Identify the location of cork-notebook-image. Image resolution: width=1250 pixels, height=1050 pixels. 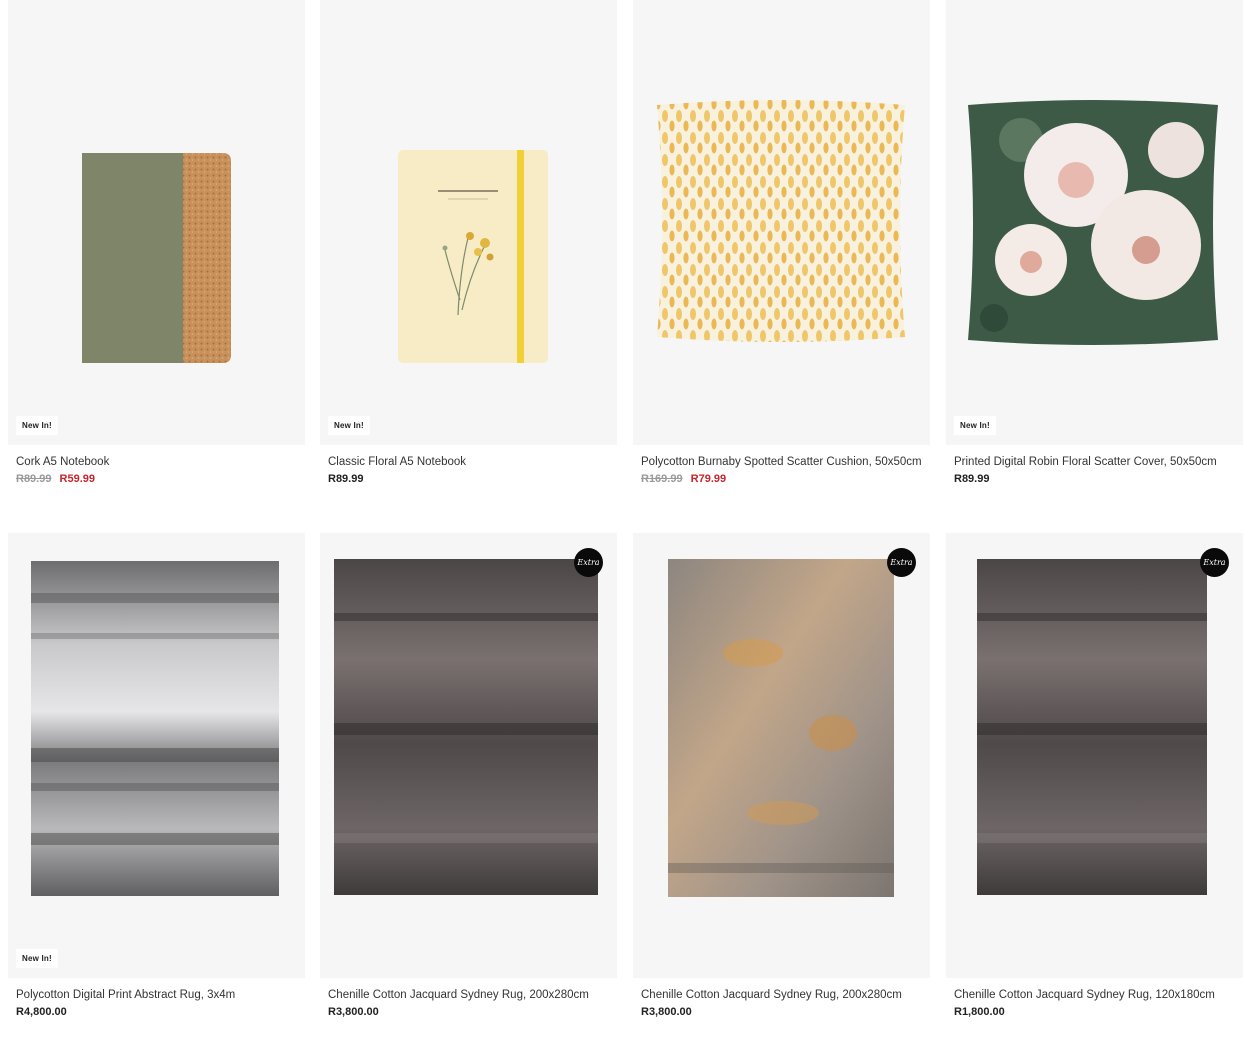
(156, 258).